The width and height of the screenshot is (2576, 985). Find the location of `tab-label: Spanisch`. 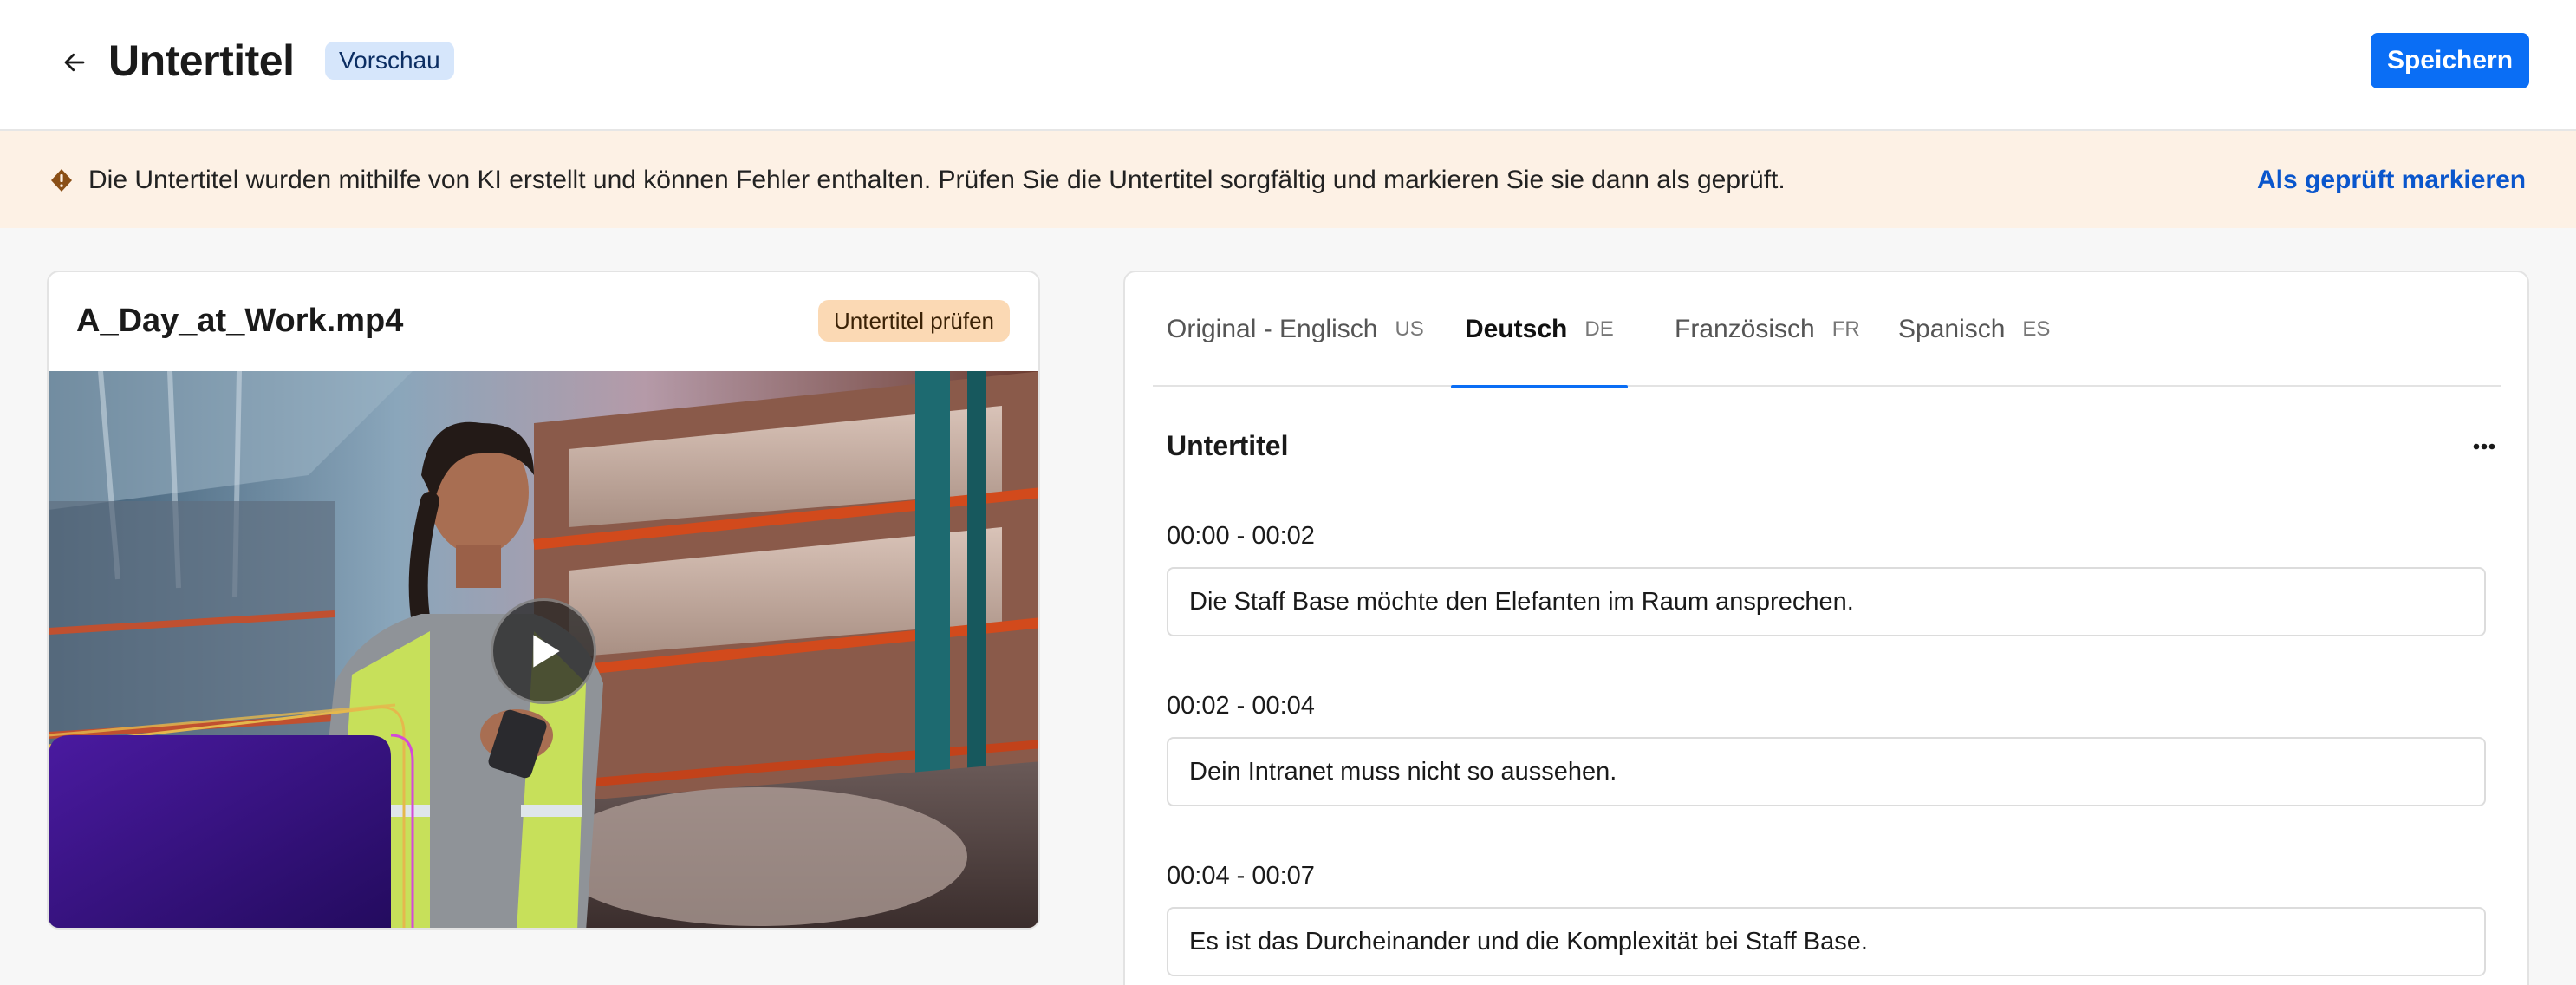

tab-label: Spanisch is located at coordinates (1952, 329).